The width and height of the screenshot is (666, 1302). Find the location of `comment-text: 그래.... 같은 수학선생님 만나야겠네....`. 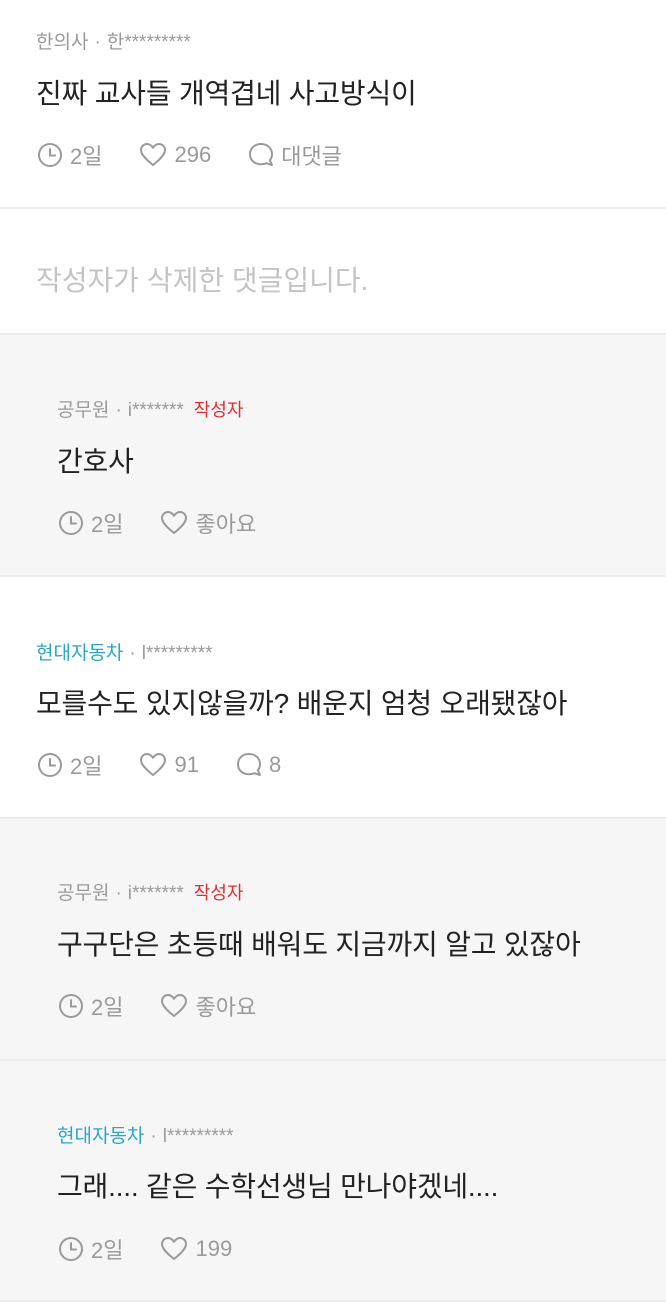

comment-text: 그래.... 같은 수학선생님 만나야겠네.... is located at coordinates (278, 1186).